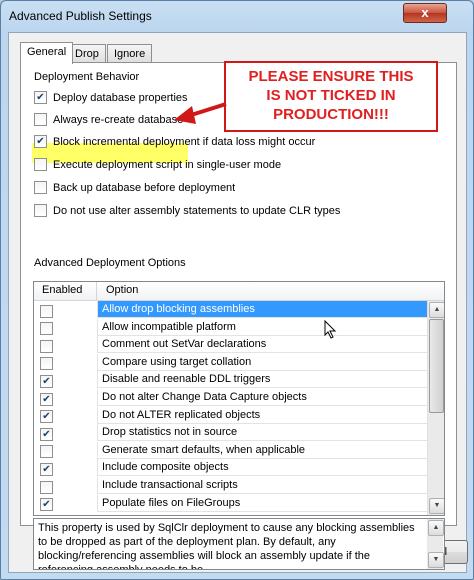 The height and width of the screenshot is (580, 474). I want to click on red-arrow-icon, so click(200, 113).